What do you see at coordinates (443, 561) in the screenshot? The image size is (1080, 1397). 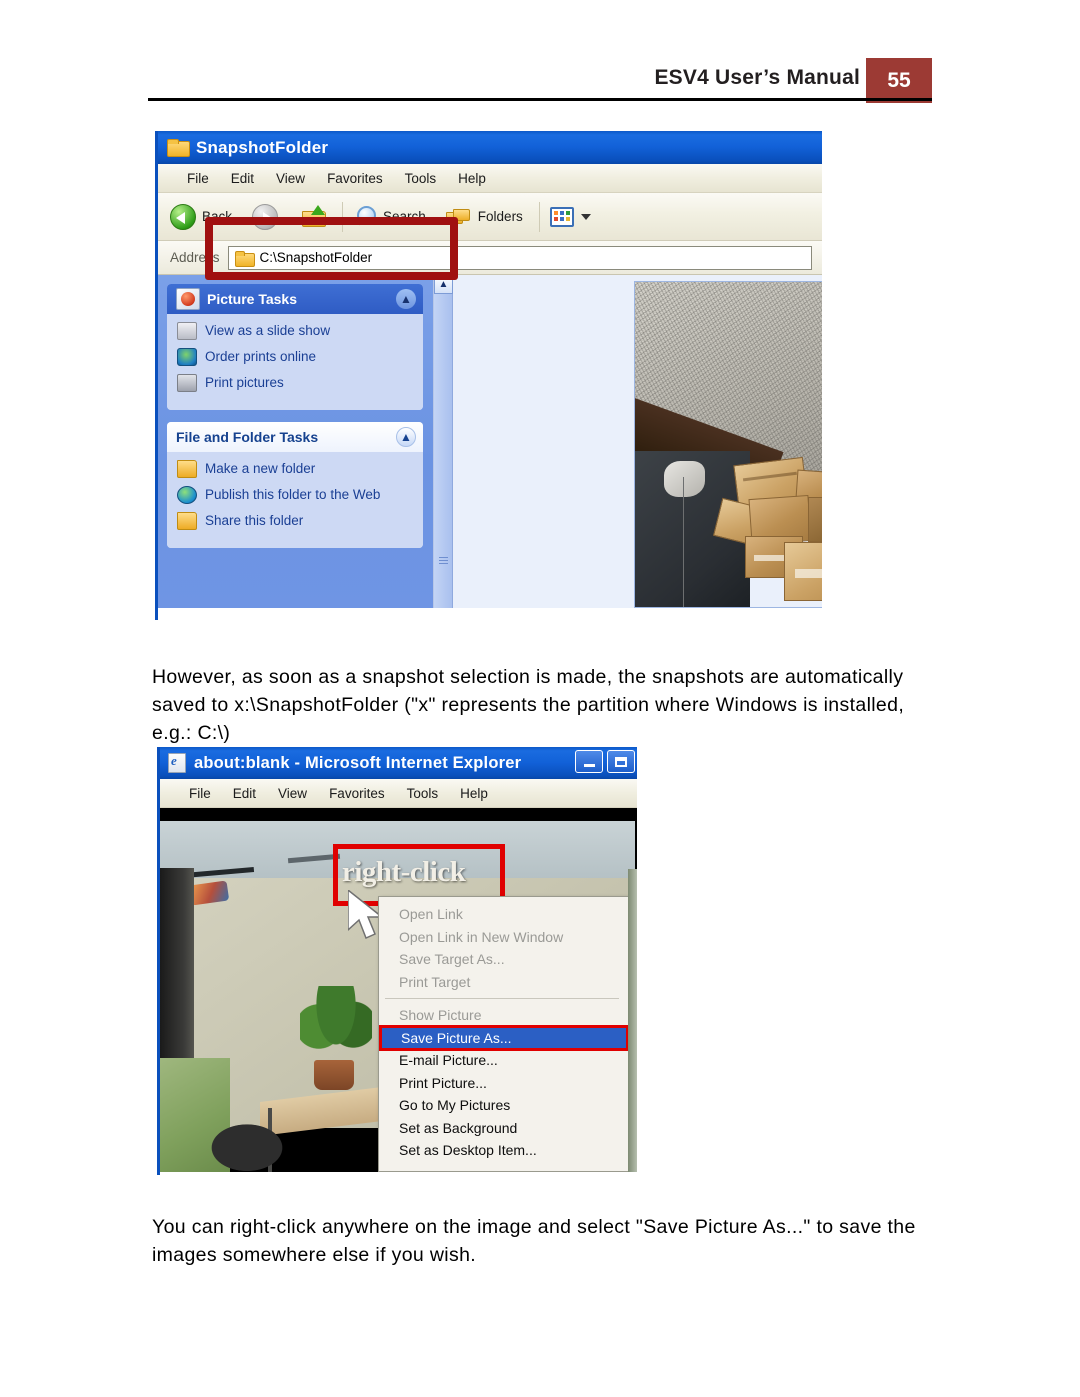 I see `scroll-grip-icon` at bounding box center [443, 561].